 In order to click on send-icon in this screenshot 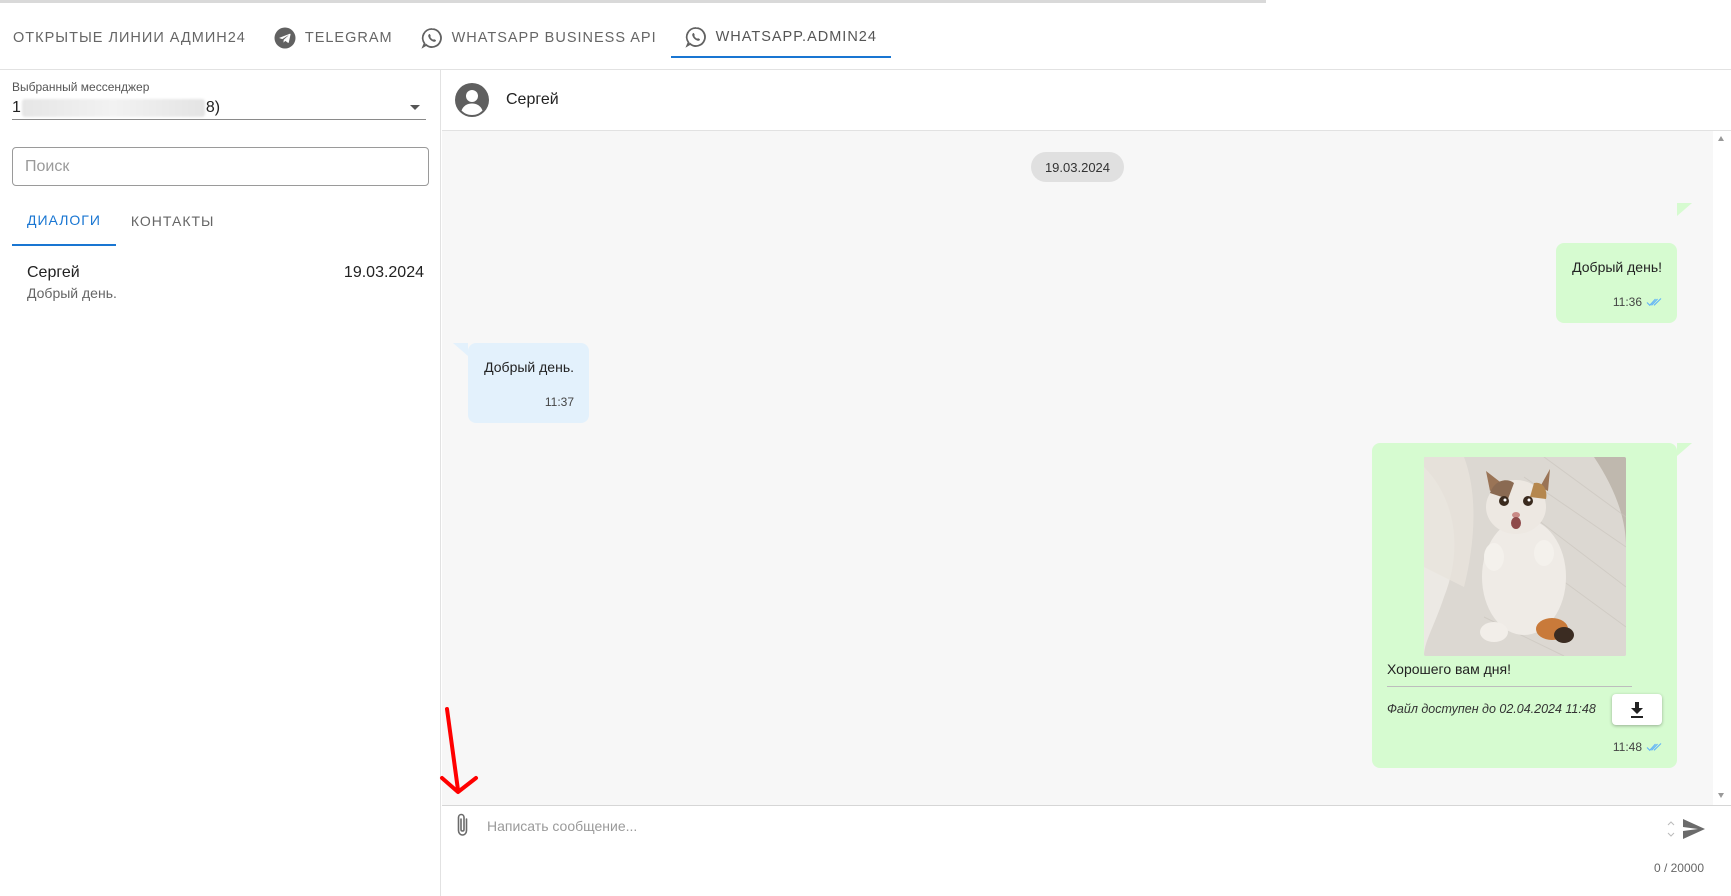, I will do `click(1694, 829)`.